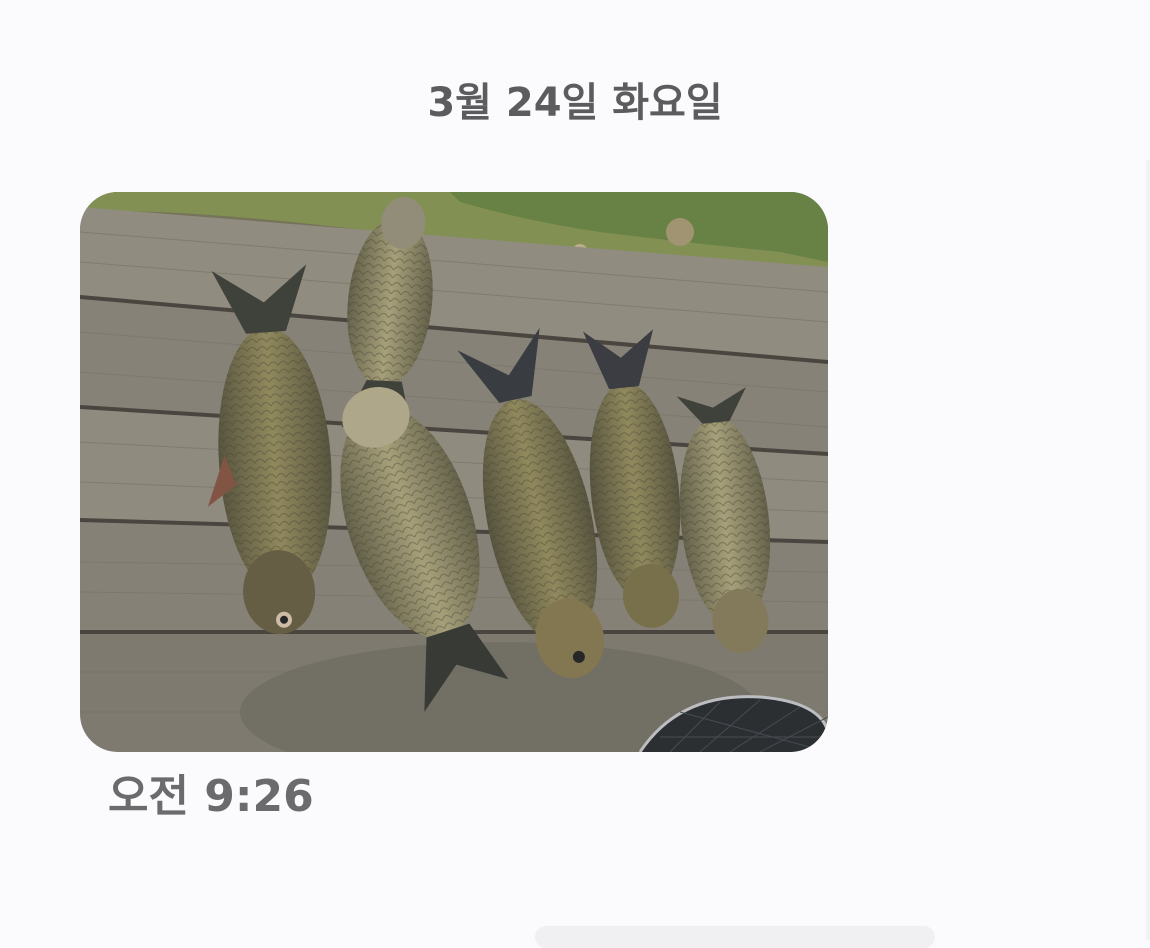 The image size is (1150, 948). What do you see at coordinates (1148, 550) in the screenshot?
I see `scrollbar-track` at bounding box center [1148, 550].